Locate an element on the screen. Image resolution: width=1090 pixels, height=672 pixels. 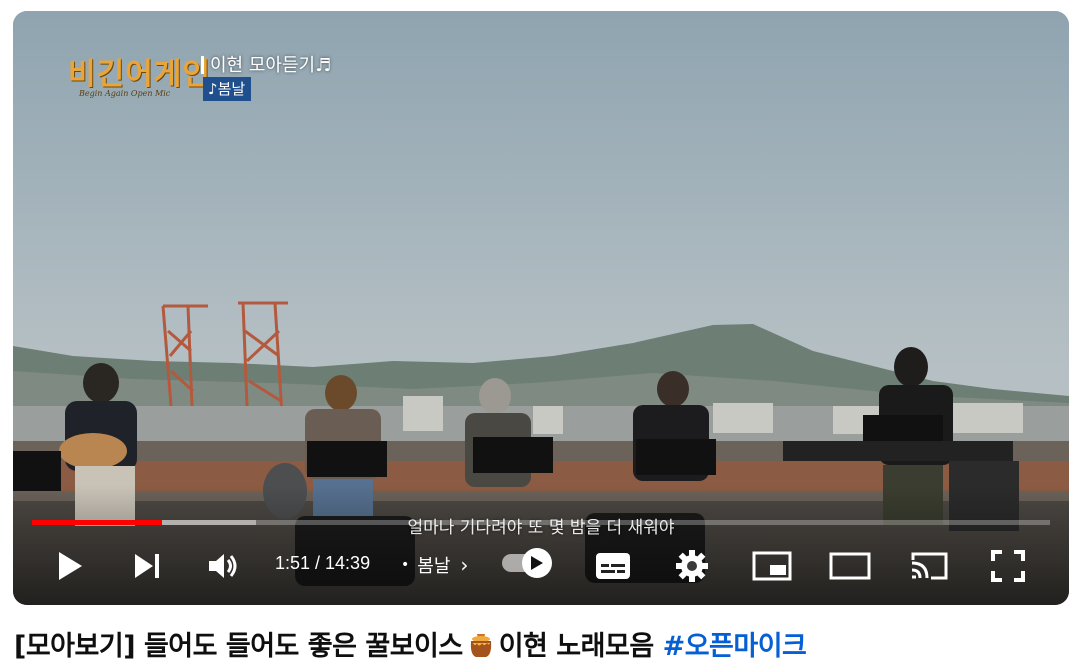
gear-icon is located at coordinates (692, 566).